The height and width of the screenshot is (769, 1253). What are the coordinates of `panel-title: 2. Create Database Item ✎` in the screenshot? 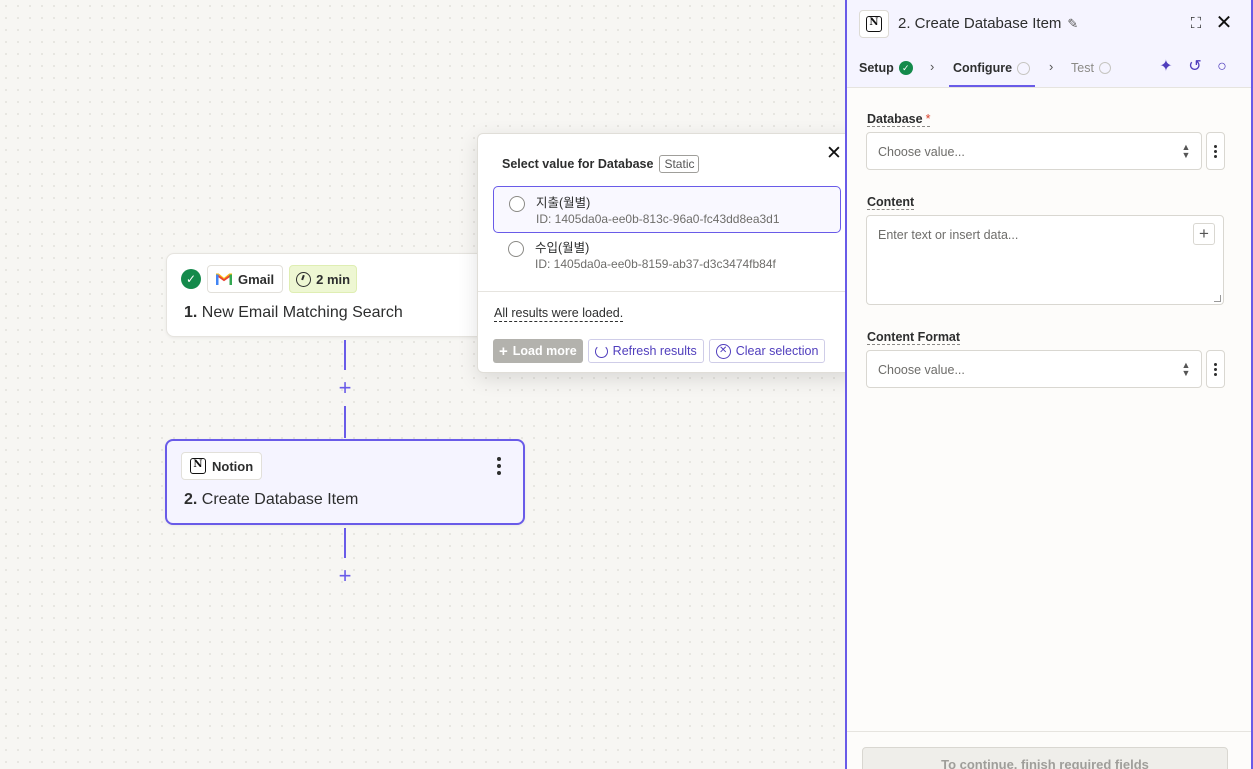 It's located at (988, 23).